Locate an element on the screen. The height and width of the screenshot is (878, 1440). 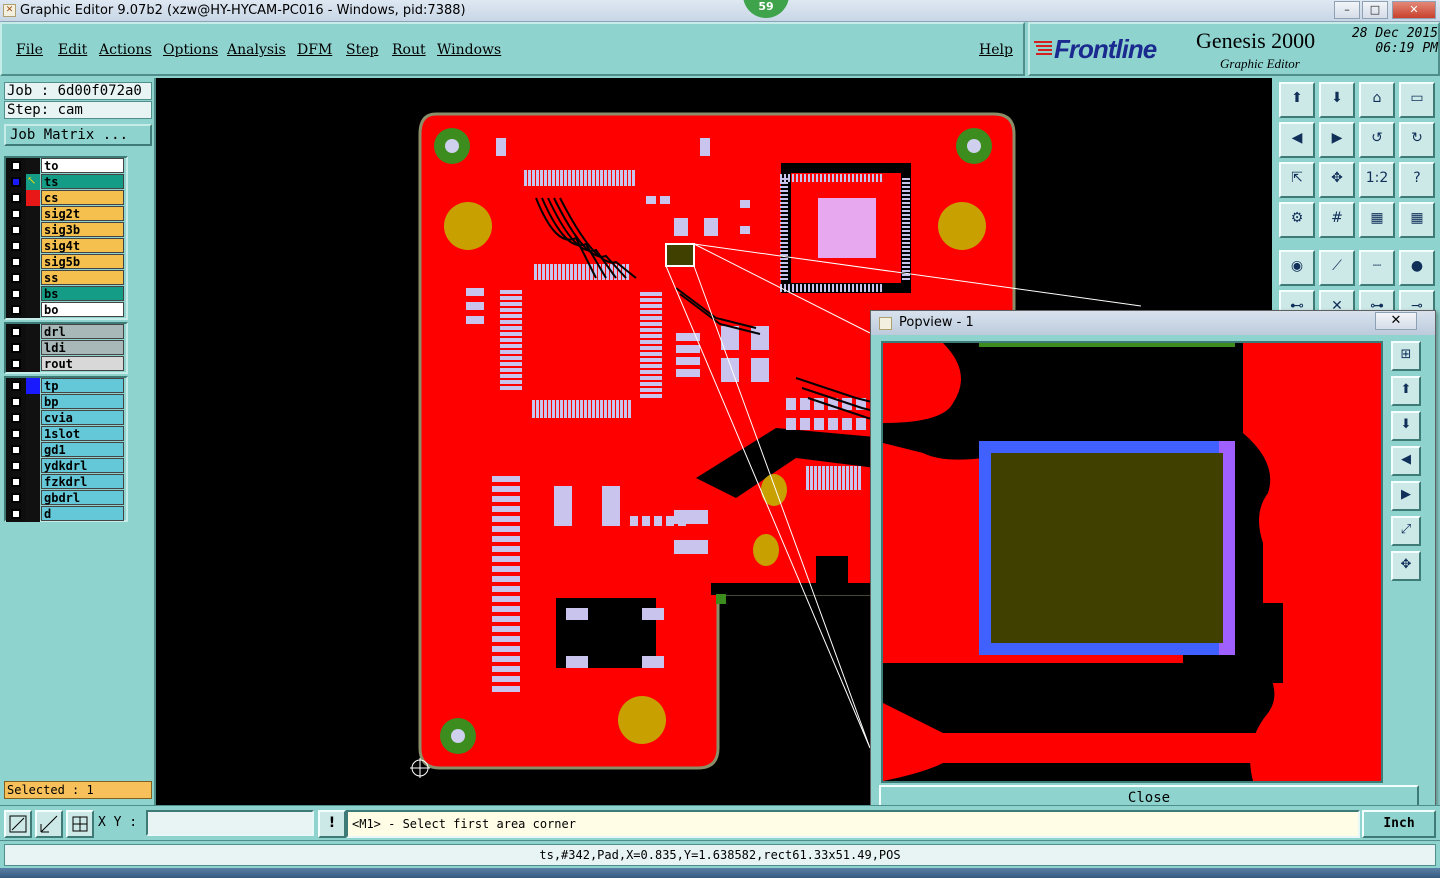
pad-button: ● is located at coordinates (1417, 268).